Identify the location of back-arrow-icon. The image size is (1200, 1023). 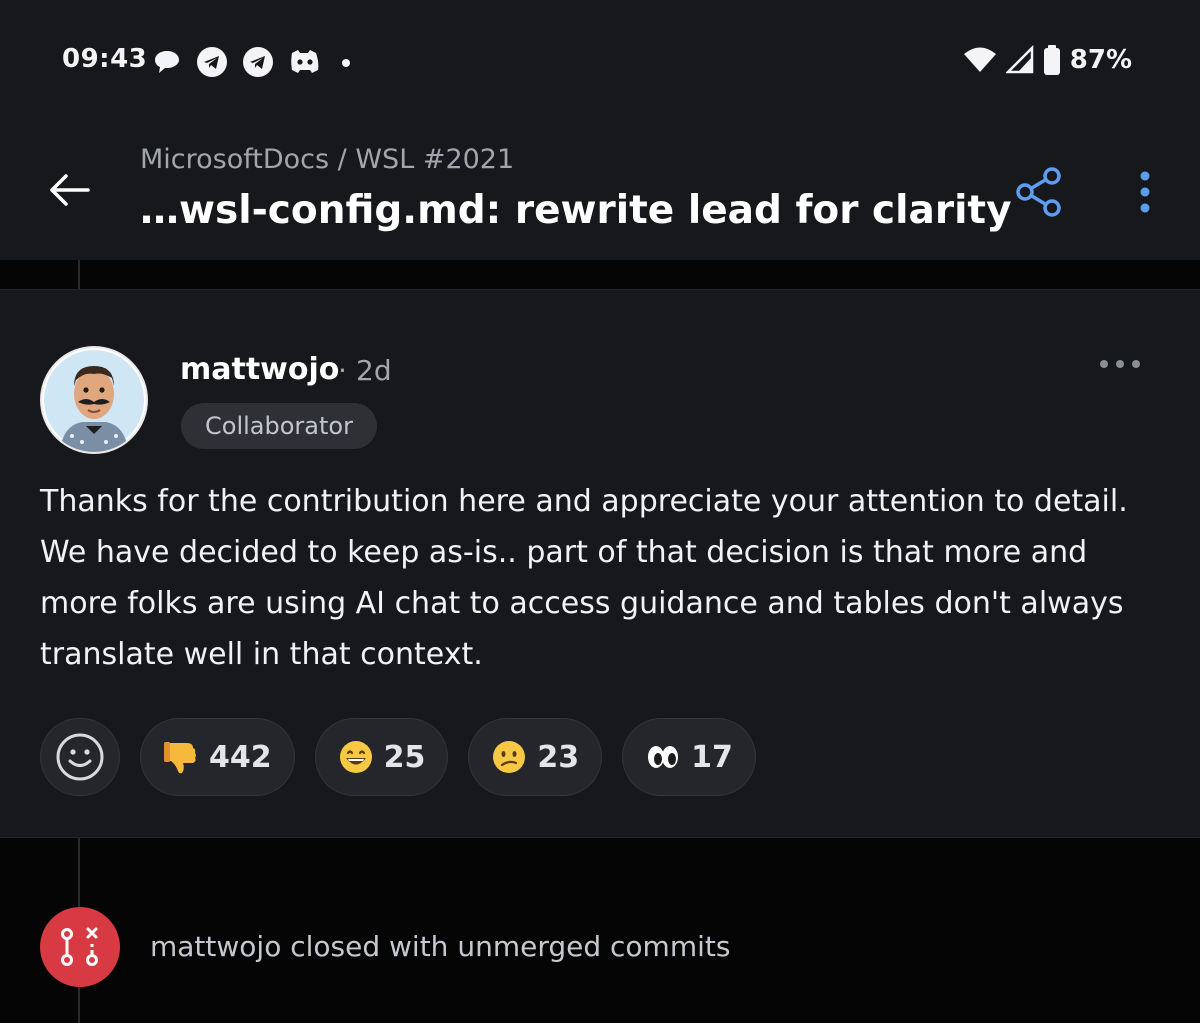
(70, 190).